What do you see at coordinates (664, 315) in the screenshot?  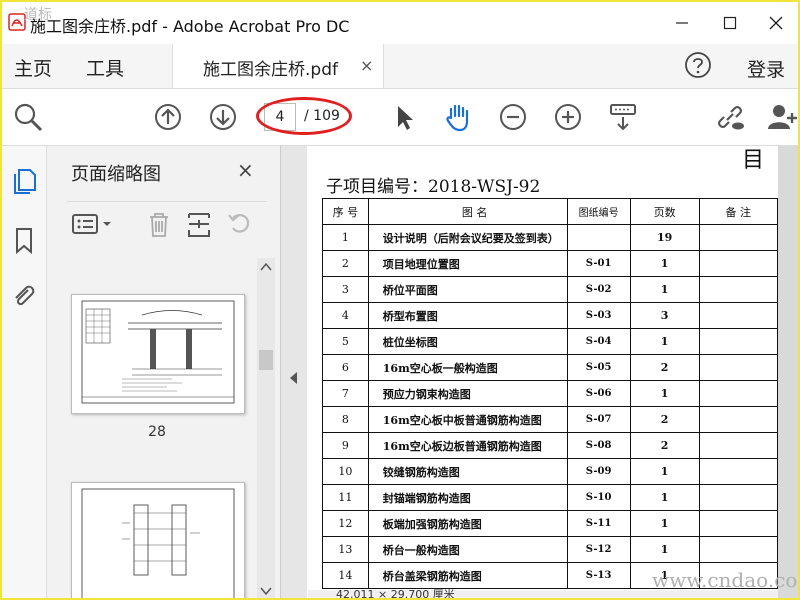 I see `table-cell: 3` at bounding box center [664, 315].